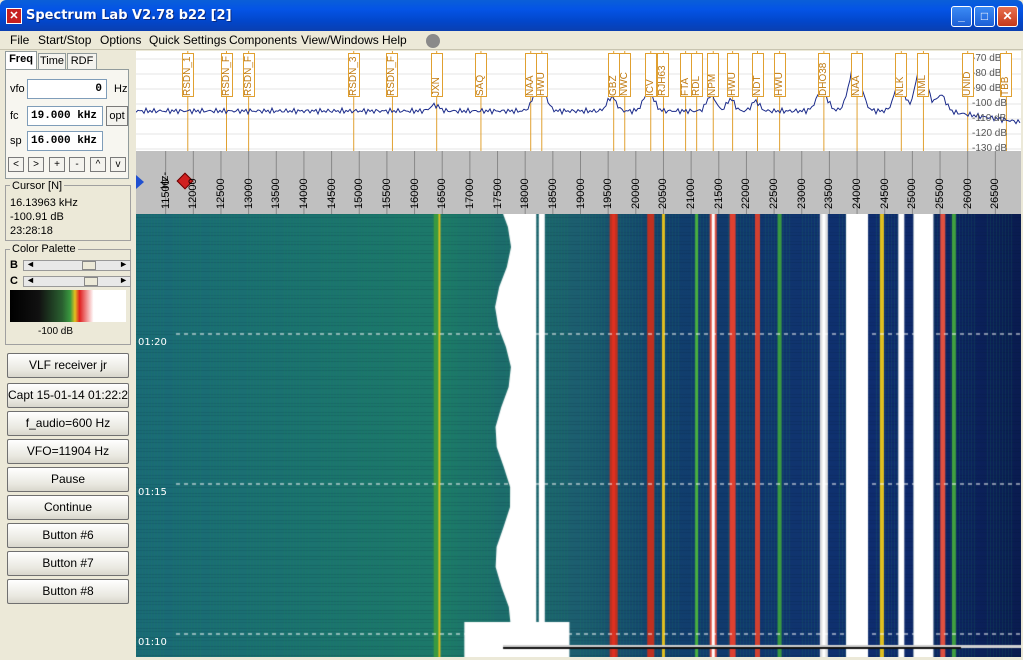 This screenshot has width=1023, height=660. I want to click on menu-quick-settings: Quick Settings, so click(187, 40).